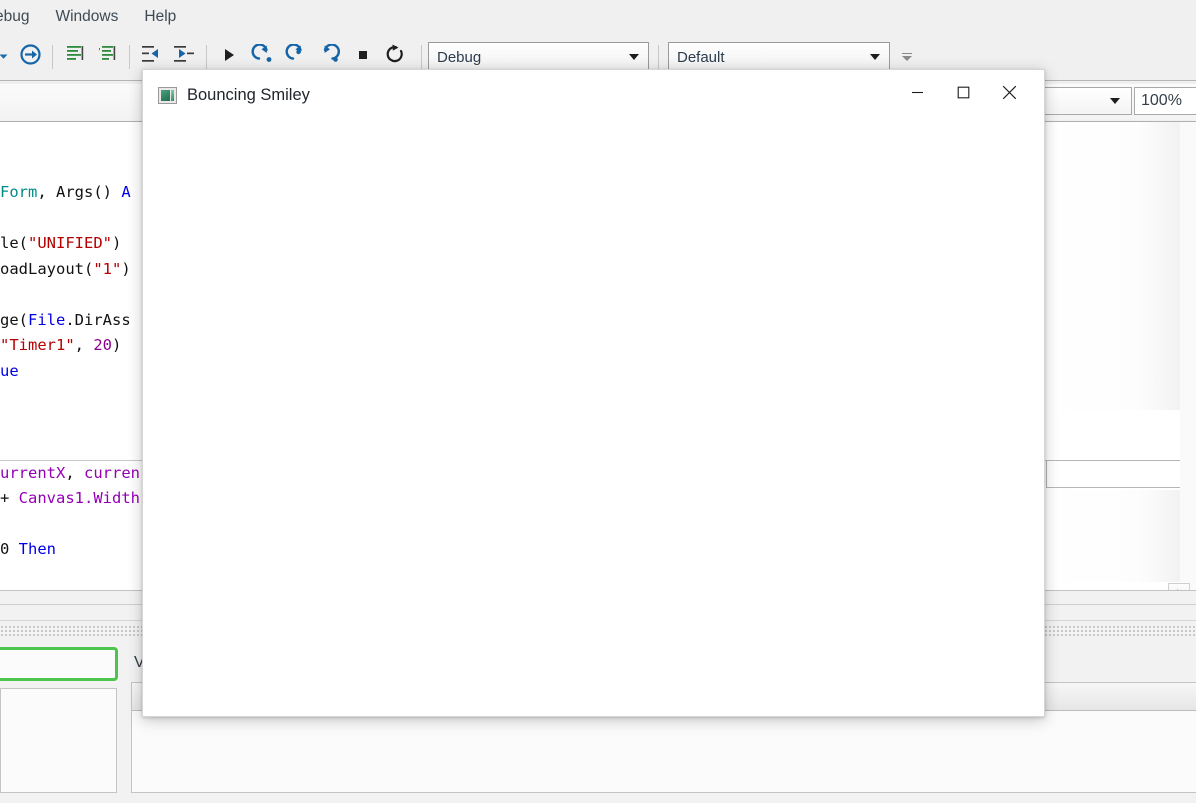 The width and height of the screenshot is (1196, 803). I want to click on build-config-value: Default, so click(701, 57).